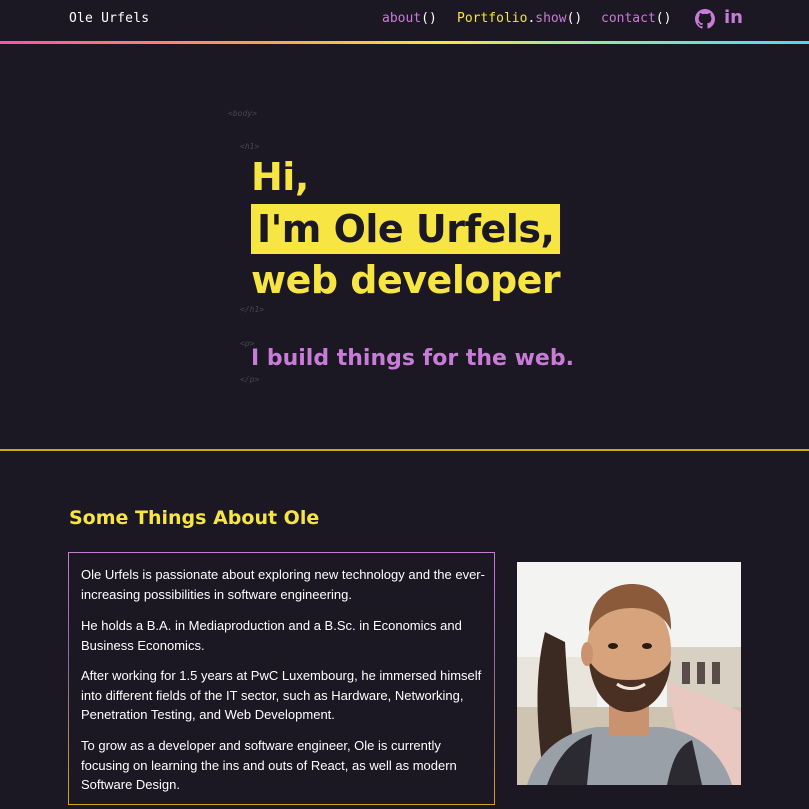  I want to click on nav-portfolio-label: Portfolio, so click(492, 18).